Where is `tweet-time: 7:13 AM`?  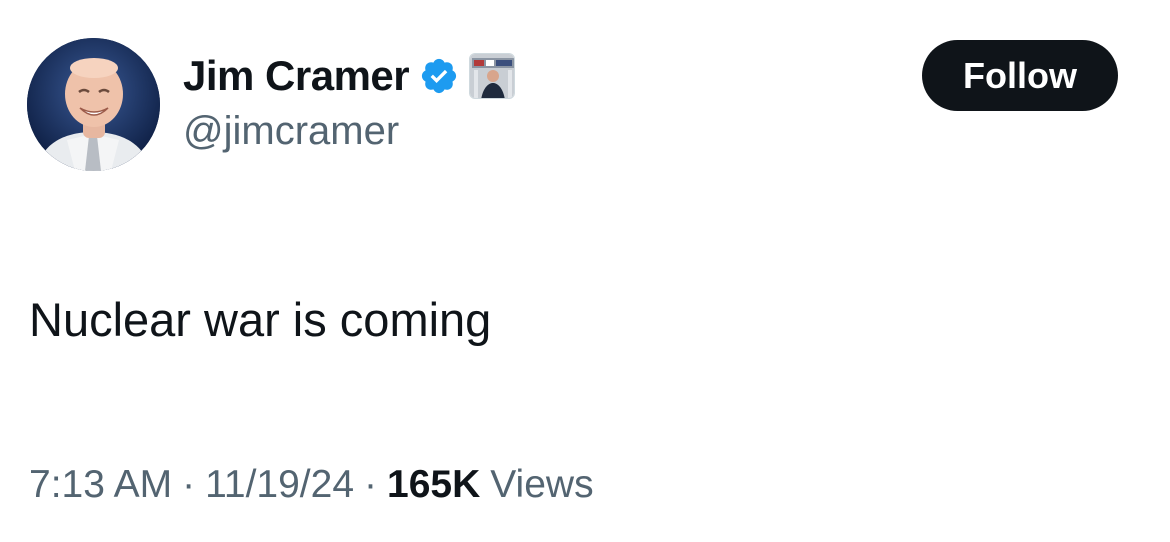 tweet-time: 7:13 AM is located at coordinates (100, 485).